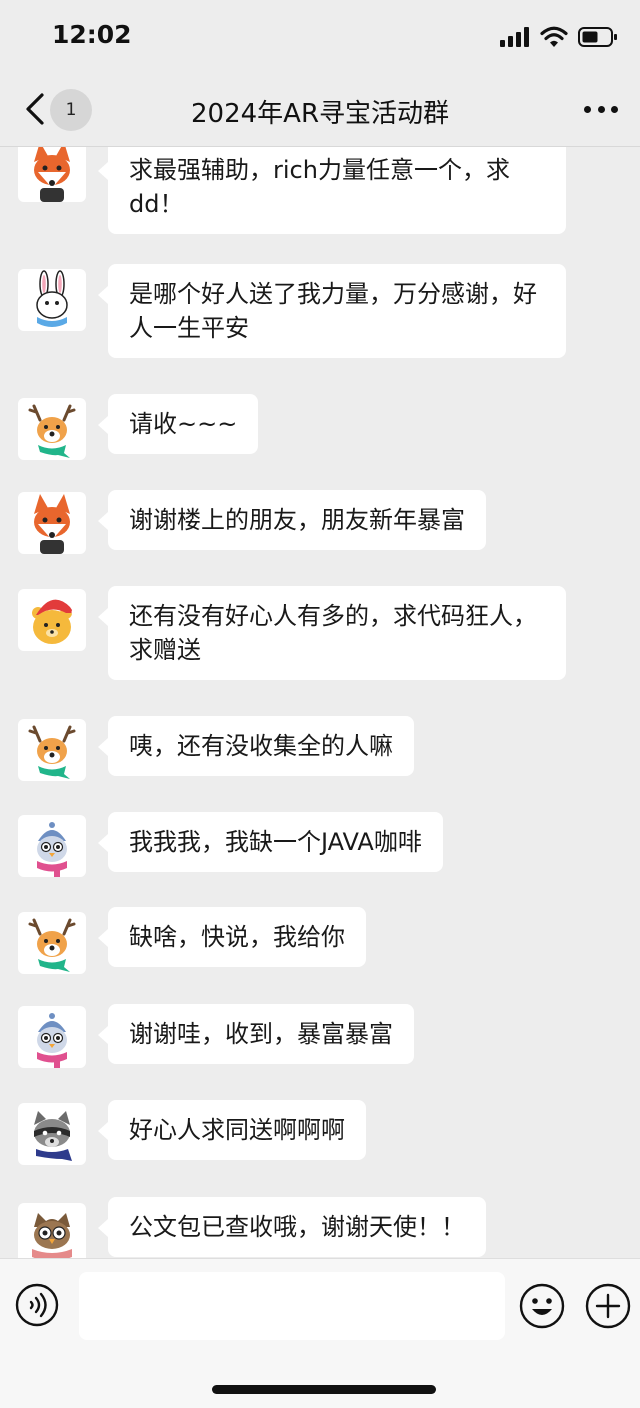 The height and width of the screenshot is (1408, 640). I want to click on system-icons, so click(559, 37).